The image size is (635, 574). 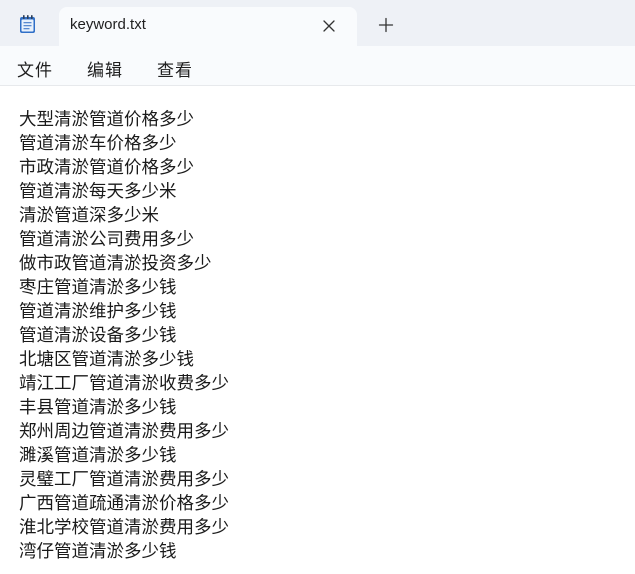 What do you see at coordinates (98, 408) in the screenshot?
I see `text-line: 丰县管道清淤多少钱` at bounding box center [98, 408].